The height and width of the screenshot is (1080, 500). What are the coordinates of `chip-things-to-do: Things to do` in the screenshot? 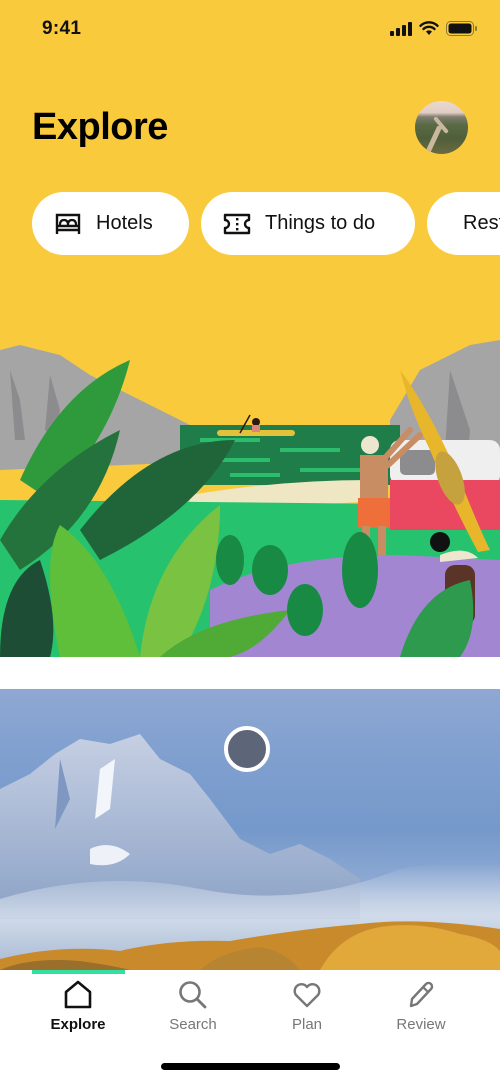 It's located at (308, 223).